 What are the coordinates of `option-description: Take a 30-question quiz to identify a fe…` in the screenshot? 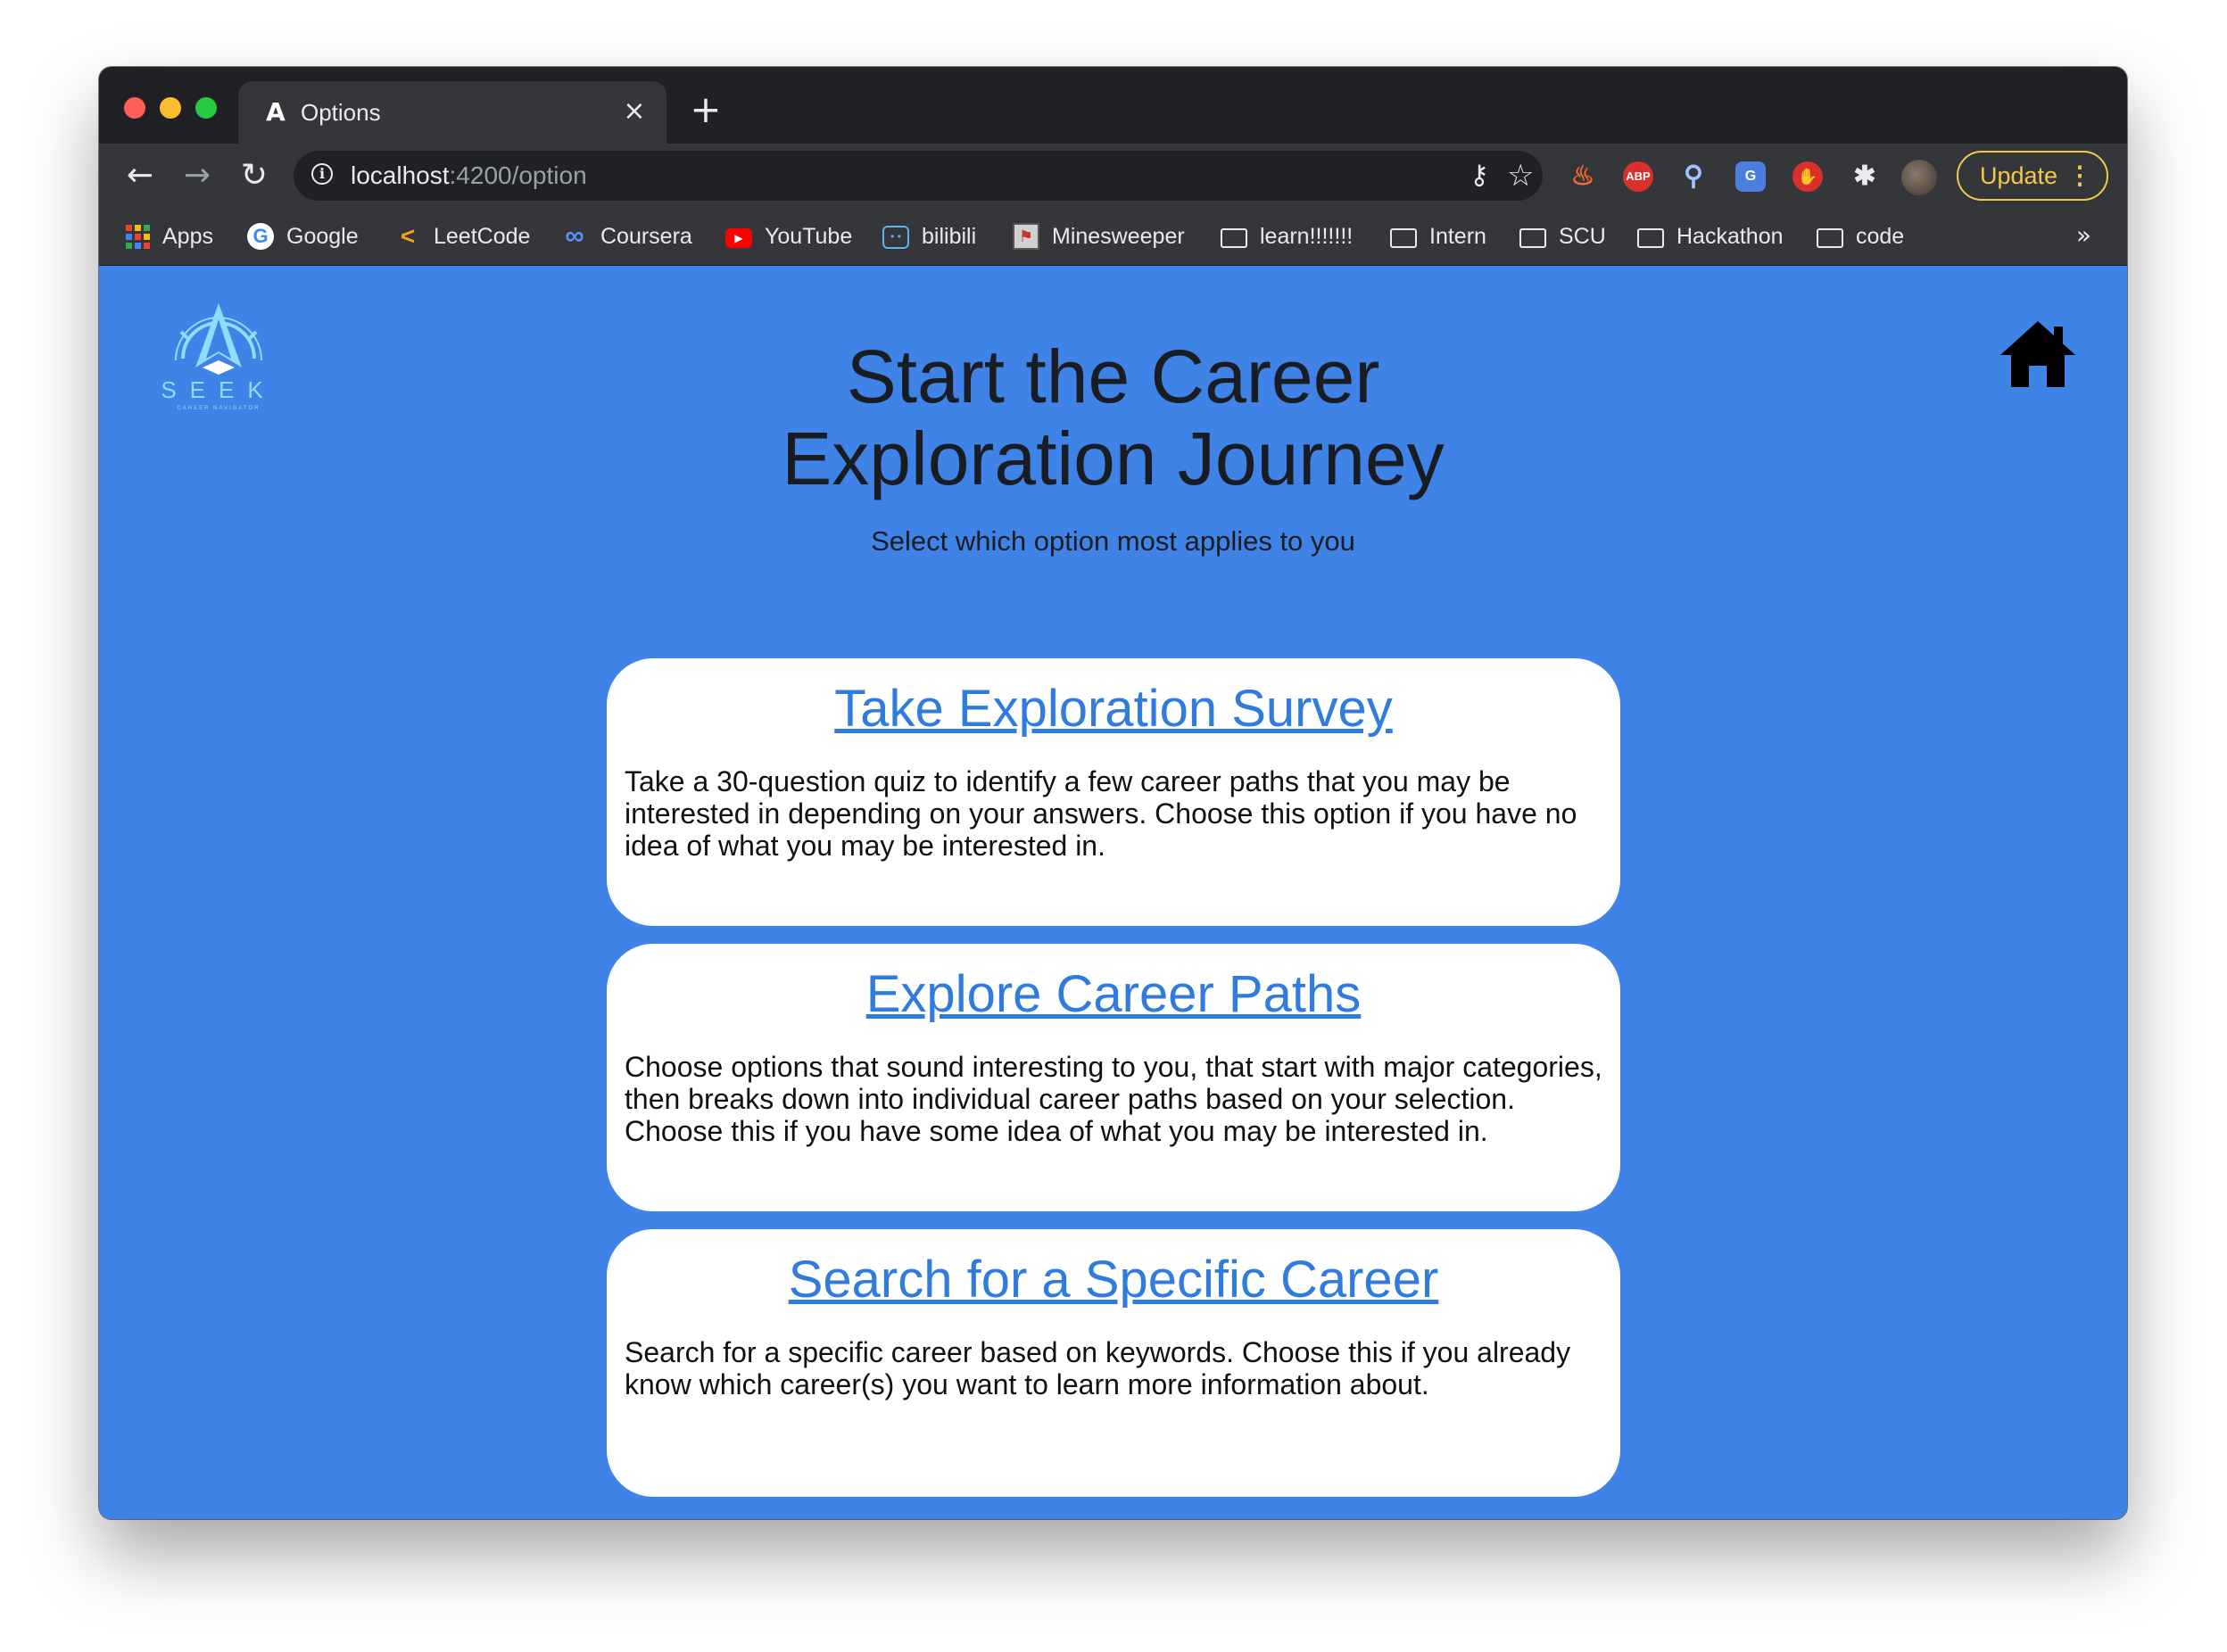 It's located at (1101, 813).